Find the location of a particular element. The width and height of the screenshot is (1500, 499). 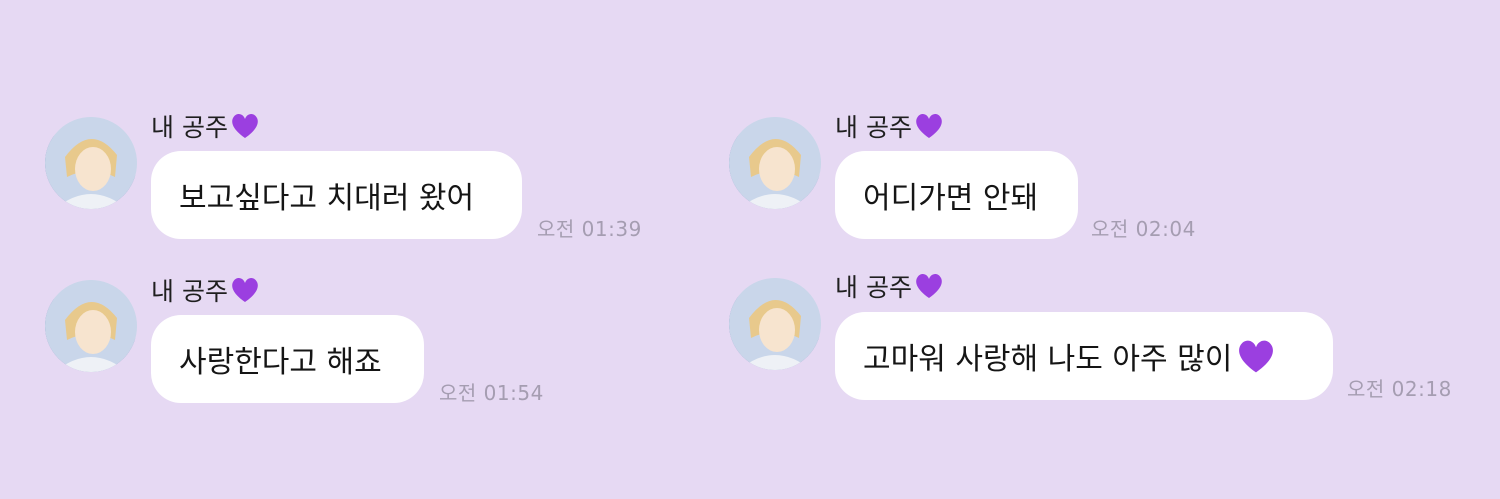

message-bubble: 사랑한다고 해죠 is located at coordinates (287, 359).